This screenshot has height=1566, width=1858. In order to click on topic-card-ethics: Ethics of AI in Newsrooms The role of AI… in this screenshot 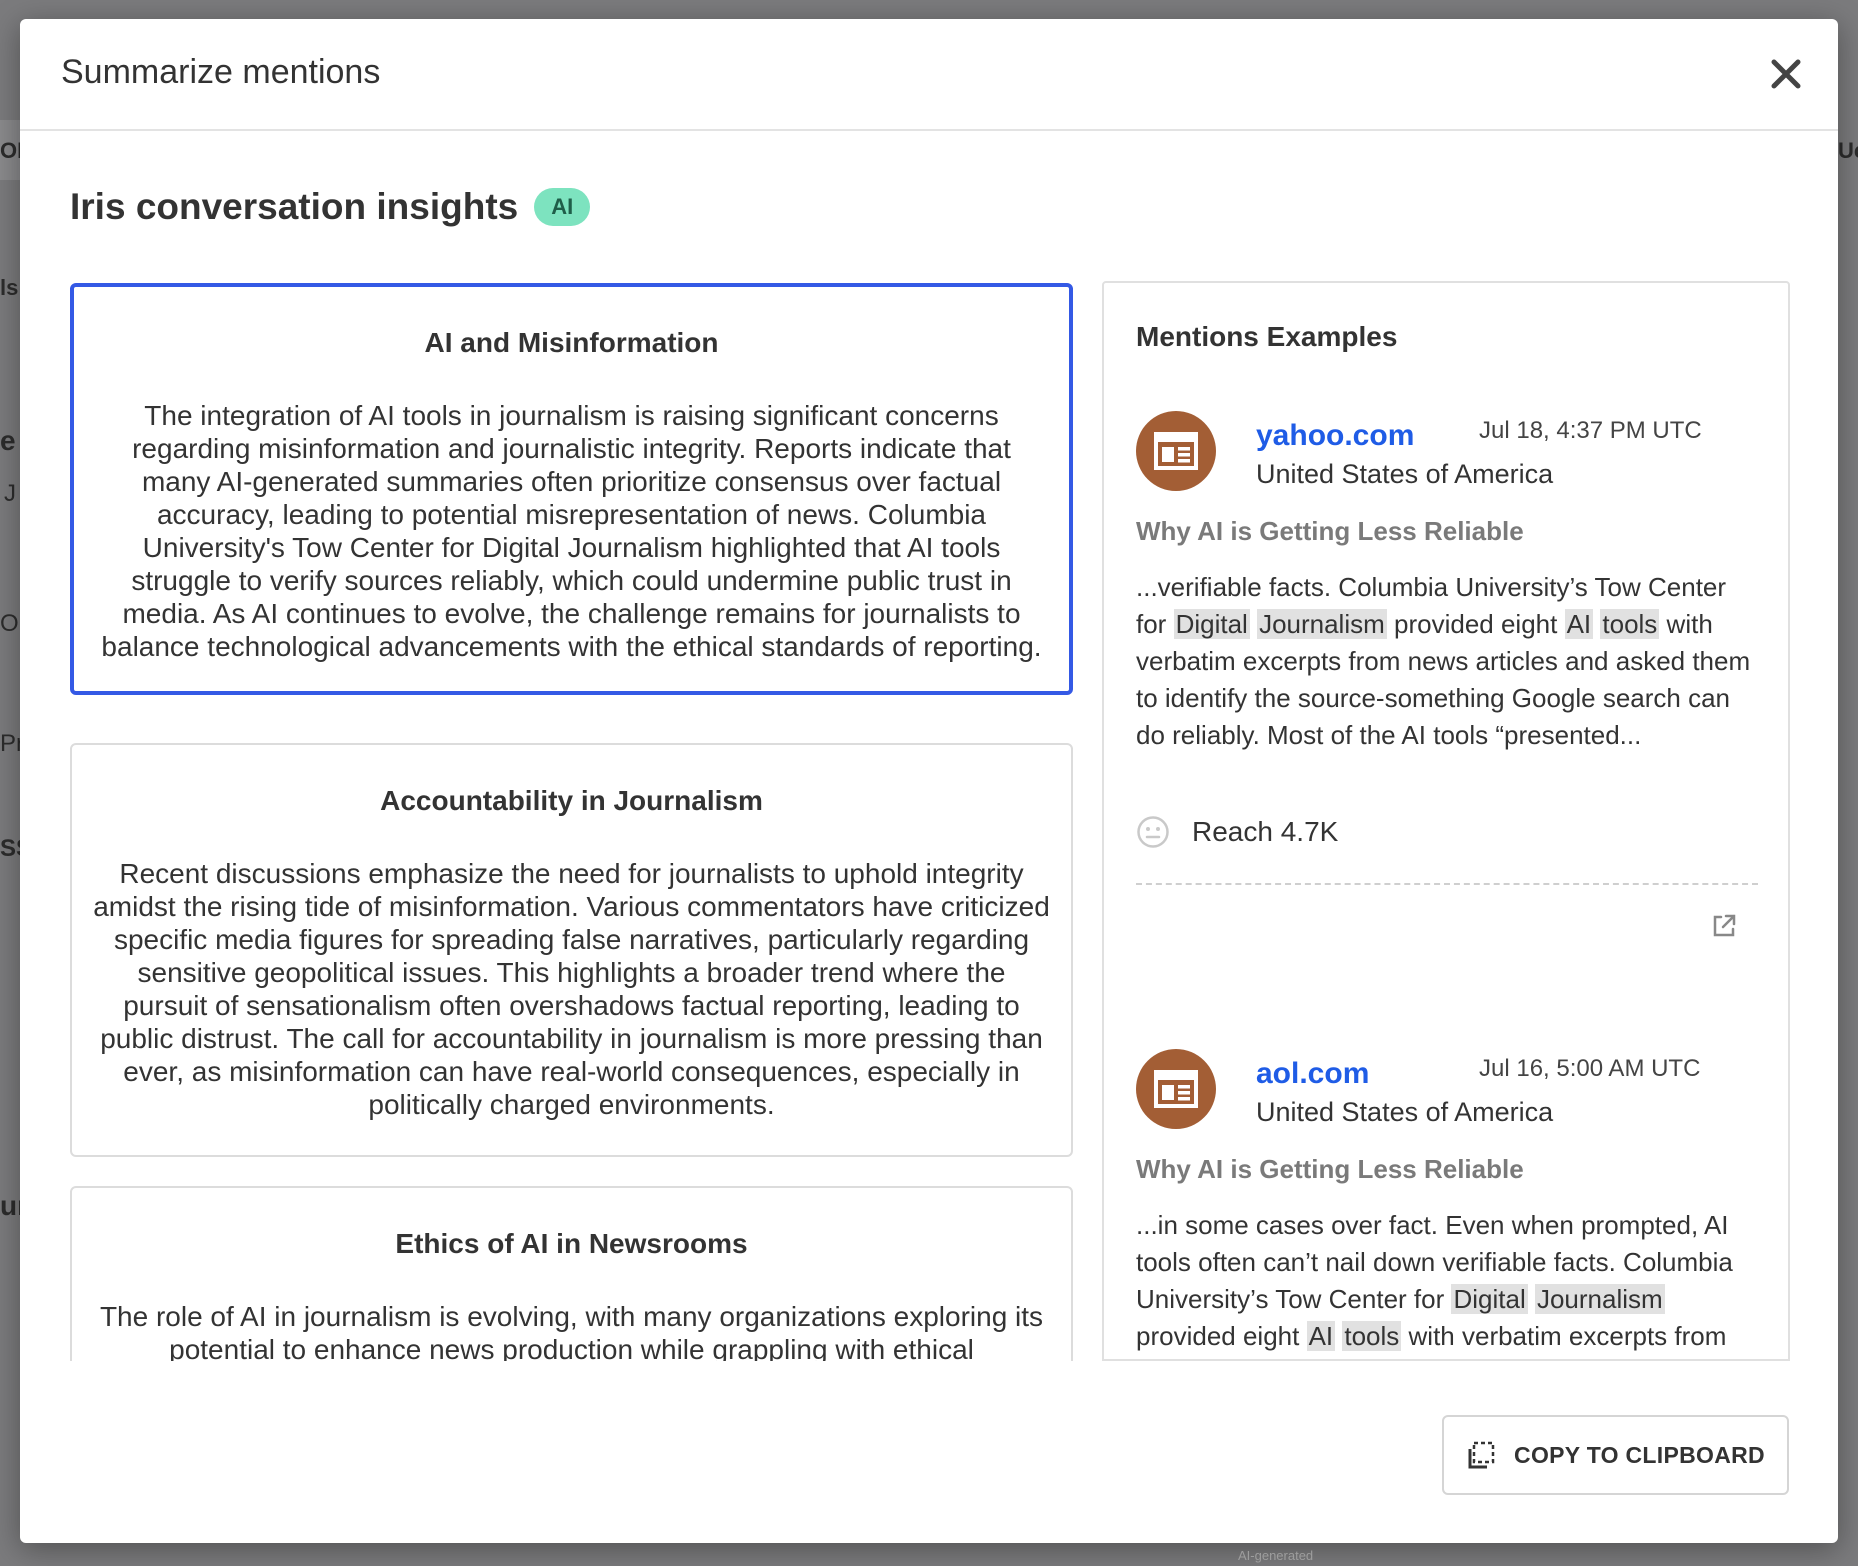, I will do `click(571, 1273)`.